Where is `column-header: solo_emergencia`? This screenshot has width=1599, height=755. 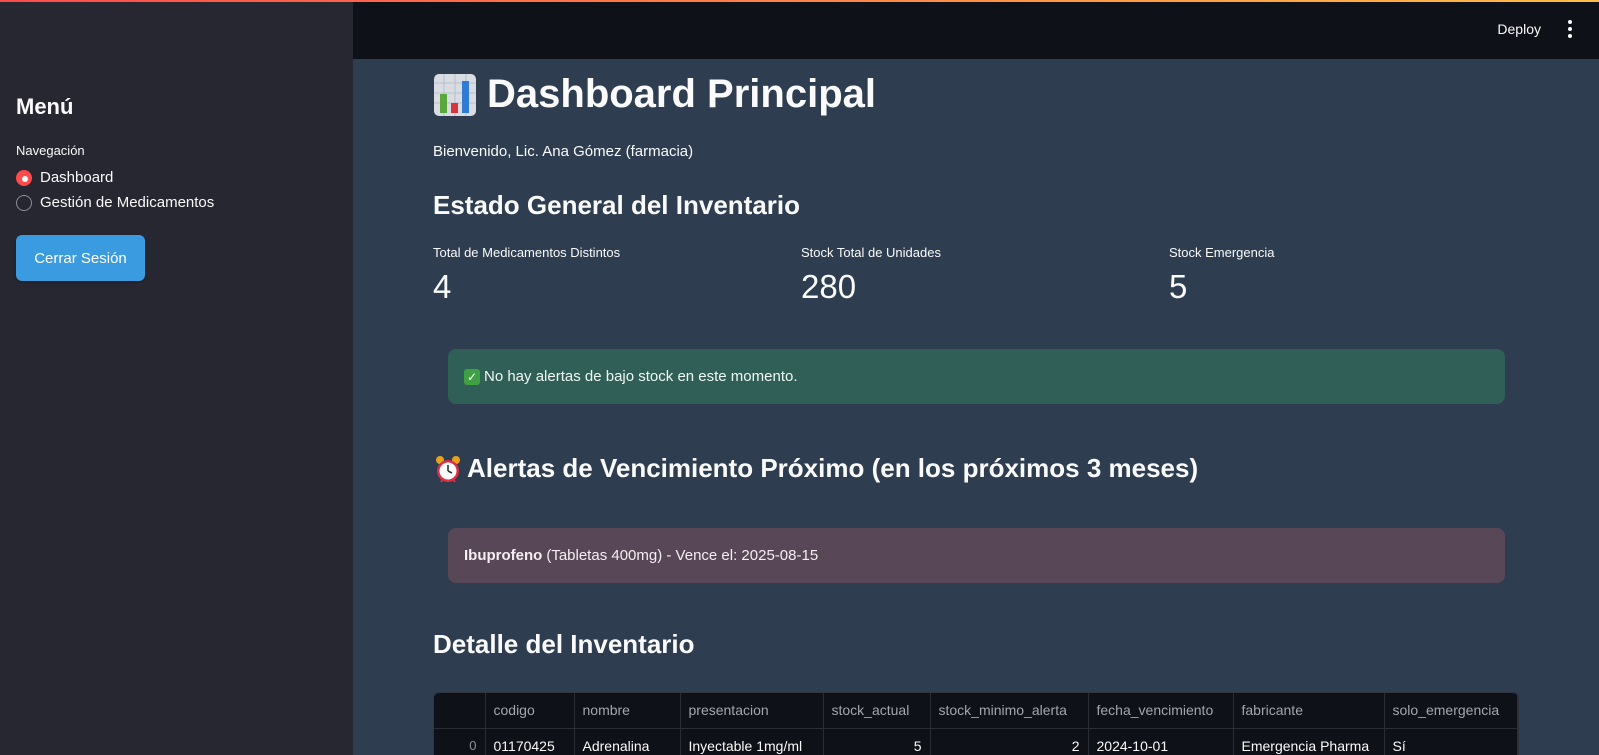
column-header: solo_emergencia is located at coordinates (1451, 711).